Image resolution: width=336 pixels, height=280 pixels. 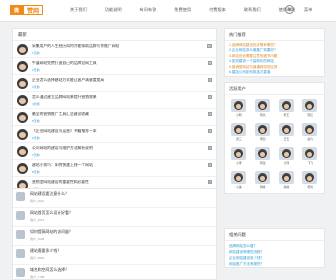 I want to click on member-card: 静静, so click(x=287, y=181).